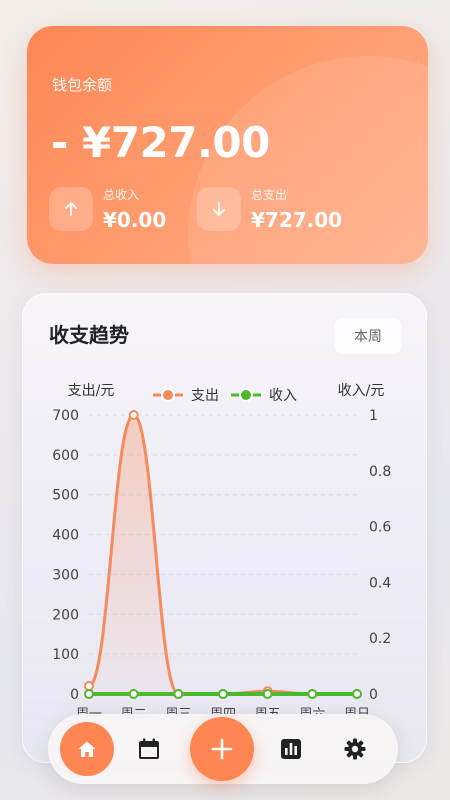 Image resolution: width=450 pixels, height=800 pixels. Describe the element at coordinates (87, 749) in the screenshot. I see `home-icon` at that location.